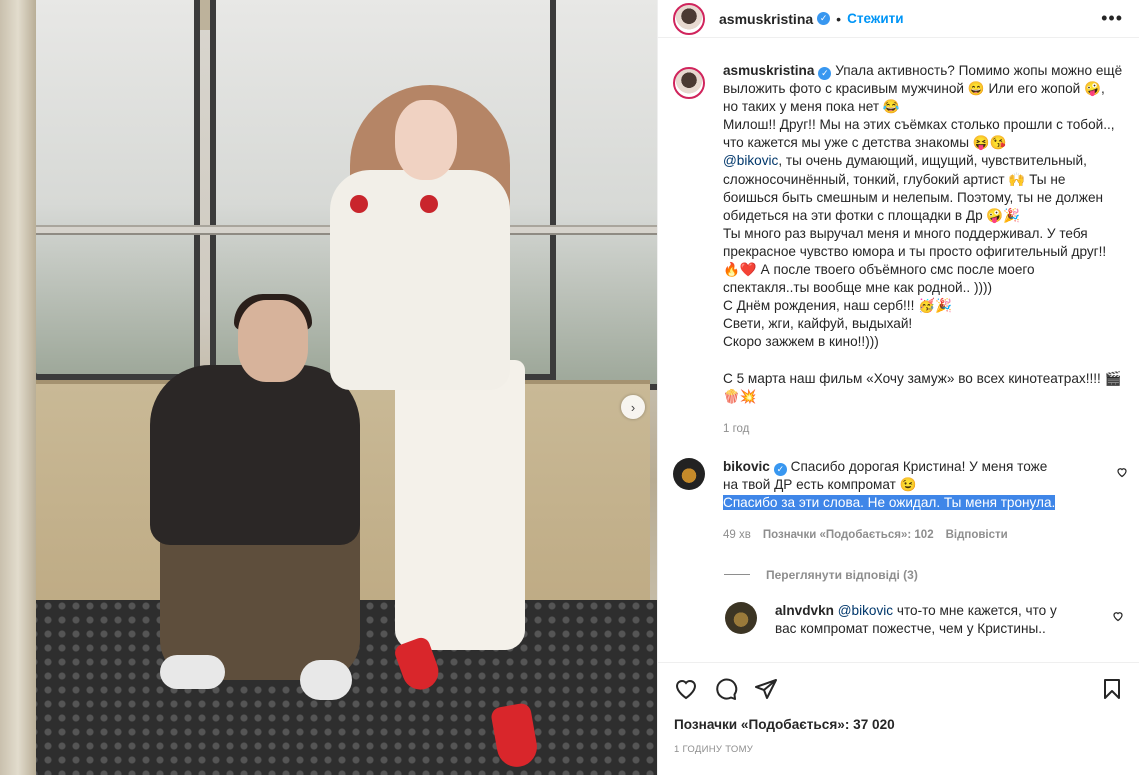 The image size is (1139, 775). Describe the element at coordinates (737, 575) in the screenshot. I see `replies-divider` at that location.